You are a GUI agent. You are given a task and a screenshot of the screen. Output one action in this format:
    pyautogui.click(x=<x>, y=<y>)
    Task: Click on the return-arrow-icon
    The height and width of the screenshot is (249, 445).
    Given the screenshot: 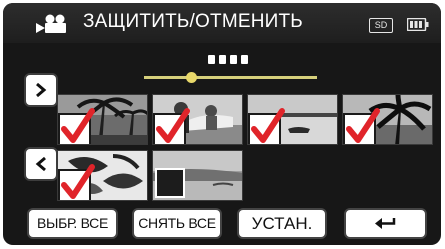 What is the action you would take?
    pyautogui.click(x=384, y=223)
    